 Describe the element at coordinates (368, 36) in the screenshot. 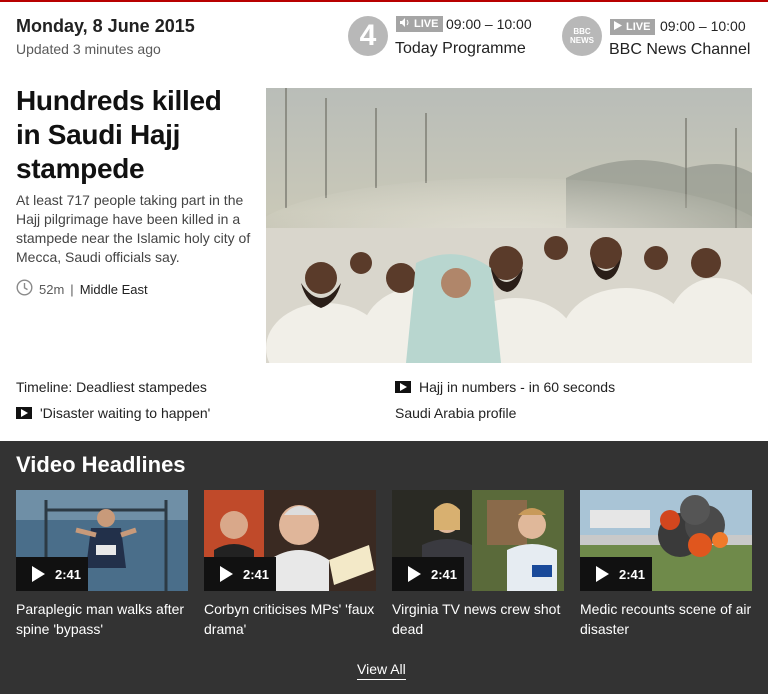

I see `radio4-logo-icon: 4` at that location.